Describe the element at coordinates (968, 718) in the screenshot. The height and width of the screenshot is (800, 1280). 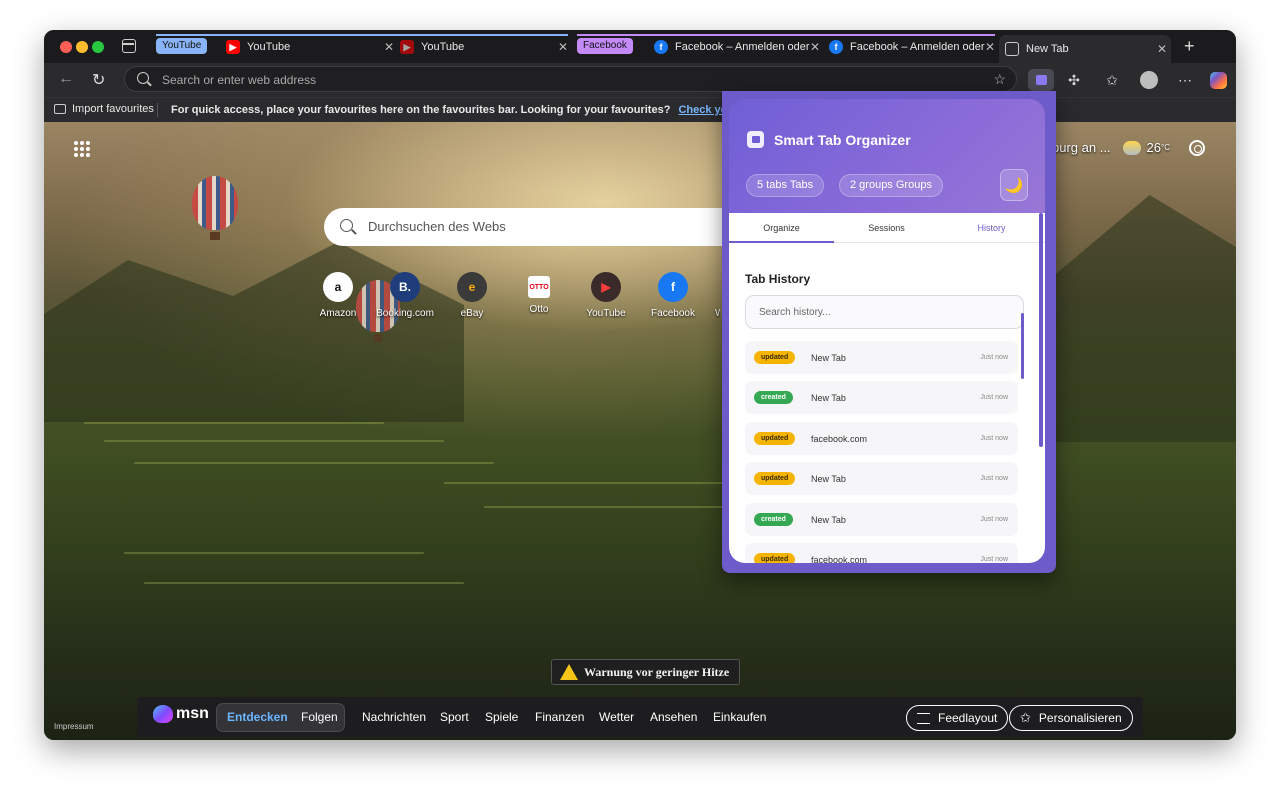
I see `feed-layout-label: Feedlayout` at that location.